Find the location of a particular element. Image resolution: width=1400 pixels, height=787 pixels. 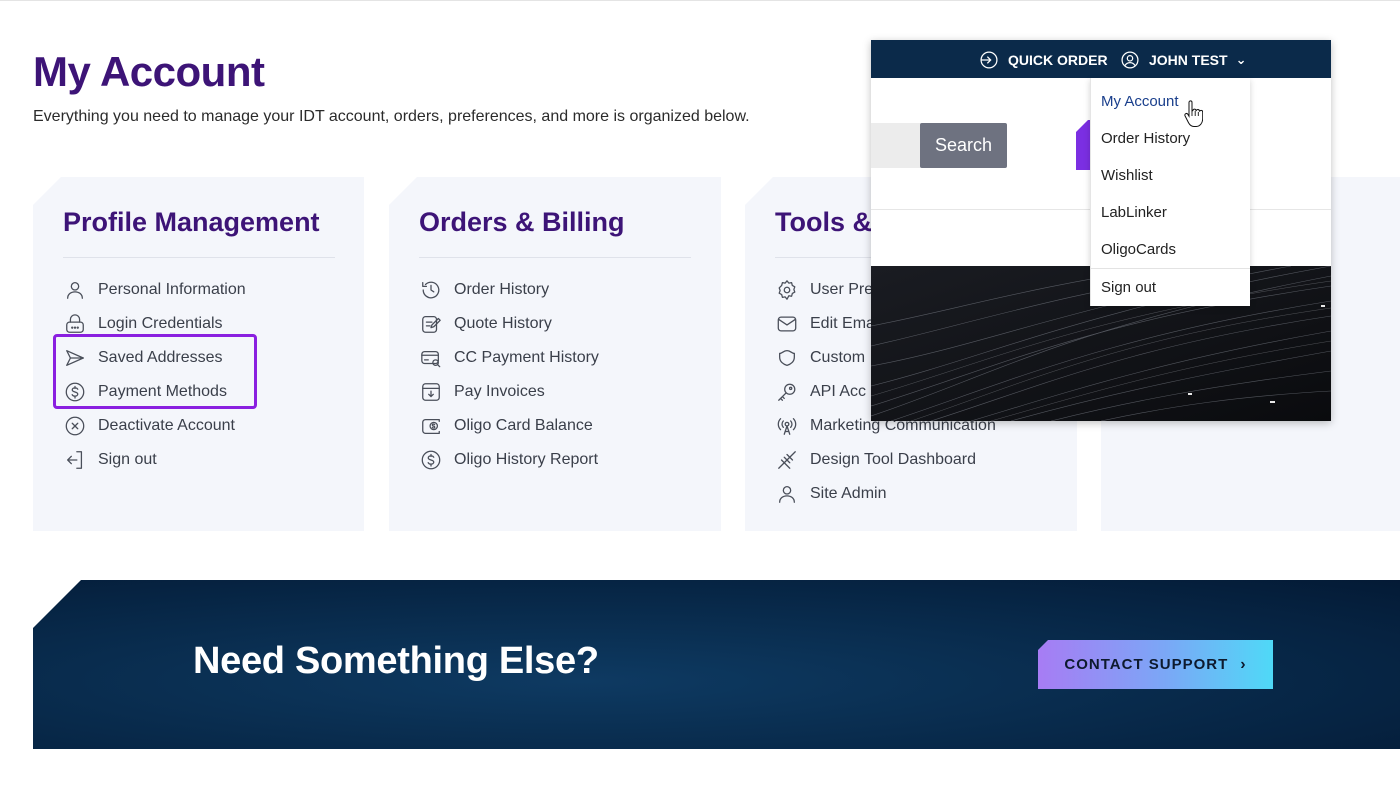

dollar-circle-icon is located at coordinates (431, 460).